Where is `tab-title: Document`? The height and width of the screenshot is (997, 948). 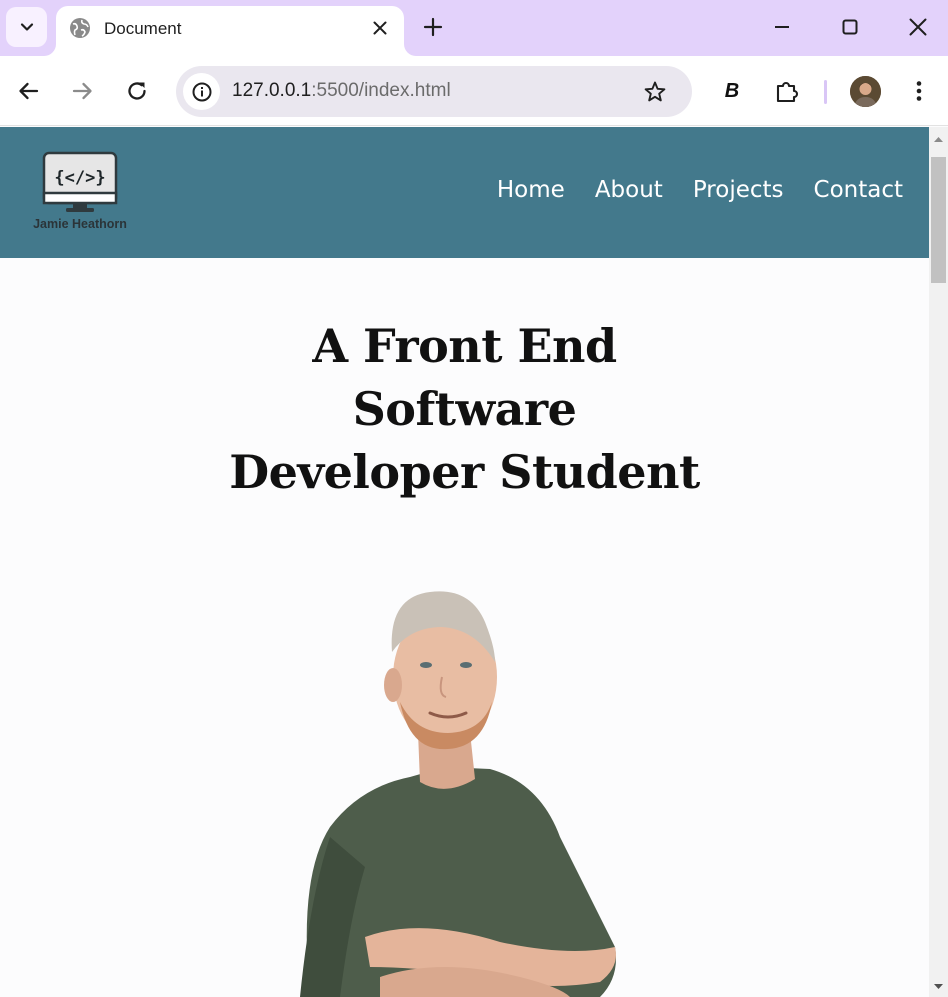
tab-title: Document is located at coordinates (143, 28).